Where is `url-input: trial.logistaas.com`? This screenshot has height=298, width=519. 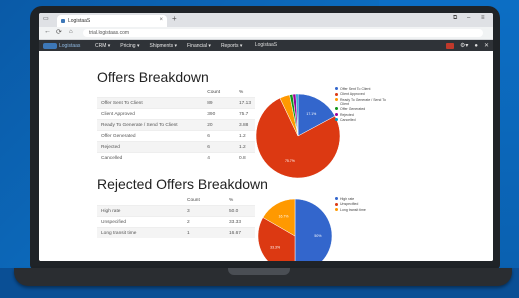
url-input: trial.logistaas.com is located at coordinates (283, 33).